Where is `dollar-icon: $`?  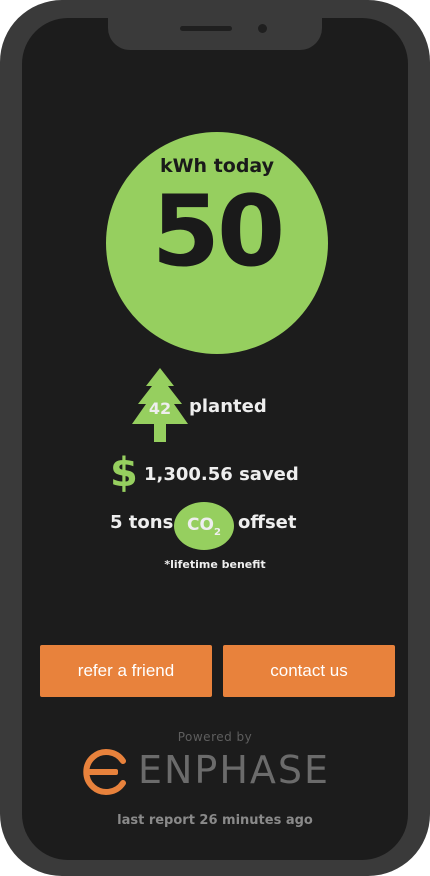 dollar-icon: $ is located at coordinates (124, 473).